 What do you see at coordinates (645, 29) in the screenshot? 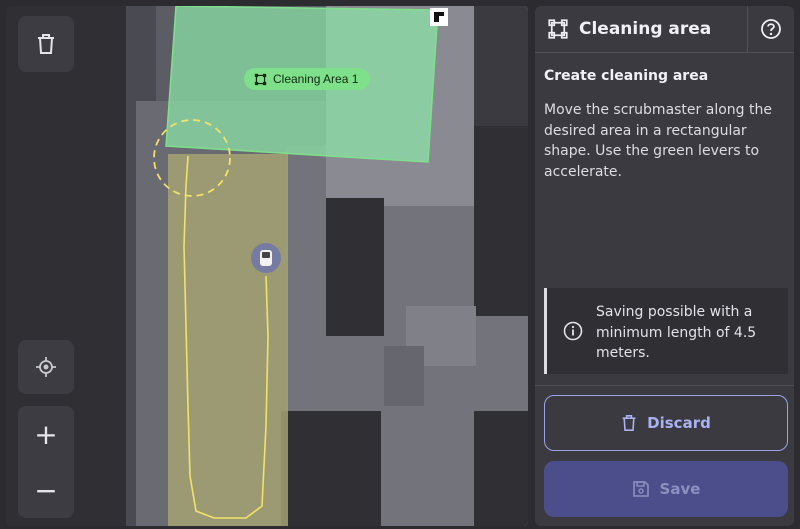
I see `panel-title: Cleaning area` at bounding box center [645, 29].